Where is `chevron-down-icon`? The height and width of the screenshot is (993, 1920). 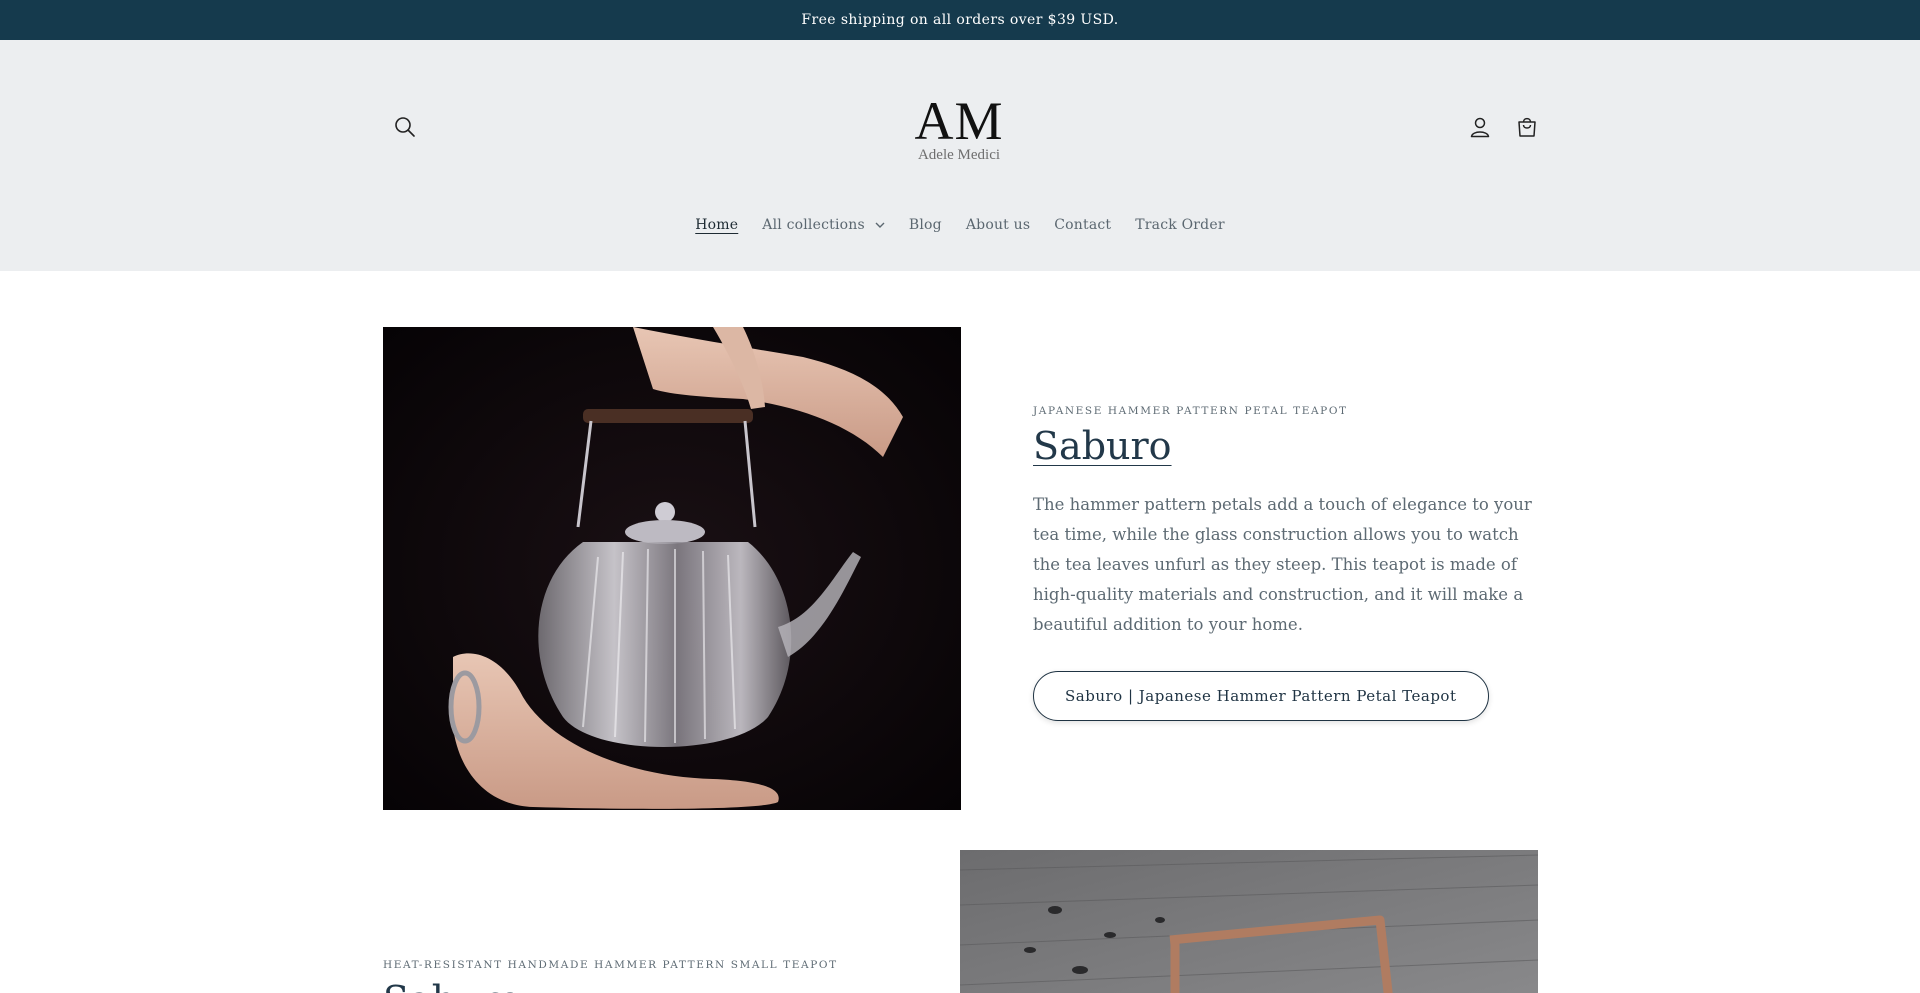
chevron-down-icon is located at coordinates (880, 225).